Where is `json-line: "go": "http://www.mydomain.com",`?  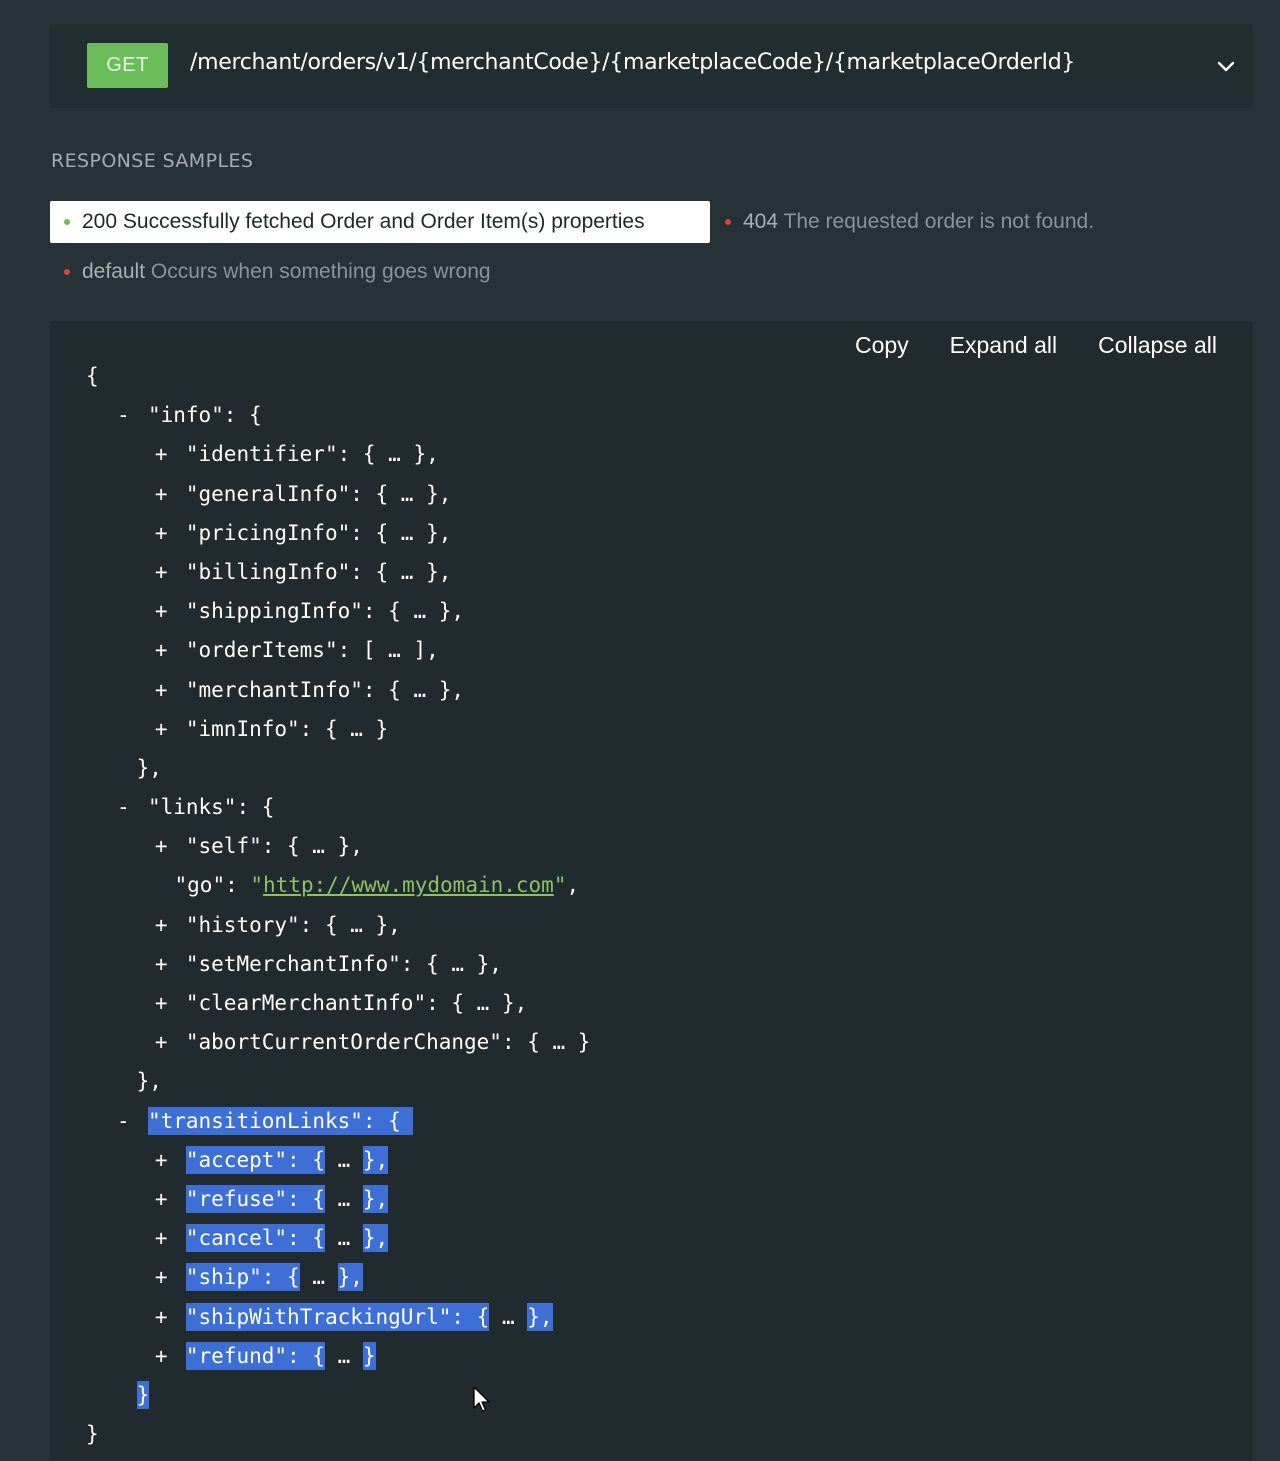 json-line: "go": "http://www.mydomain.com", is located at coordinates (377, 885).